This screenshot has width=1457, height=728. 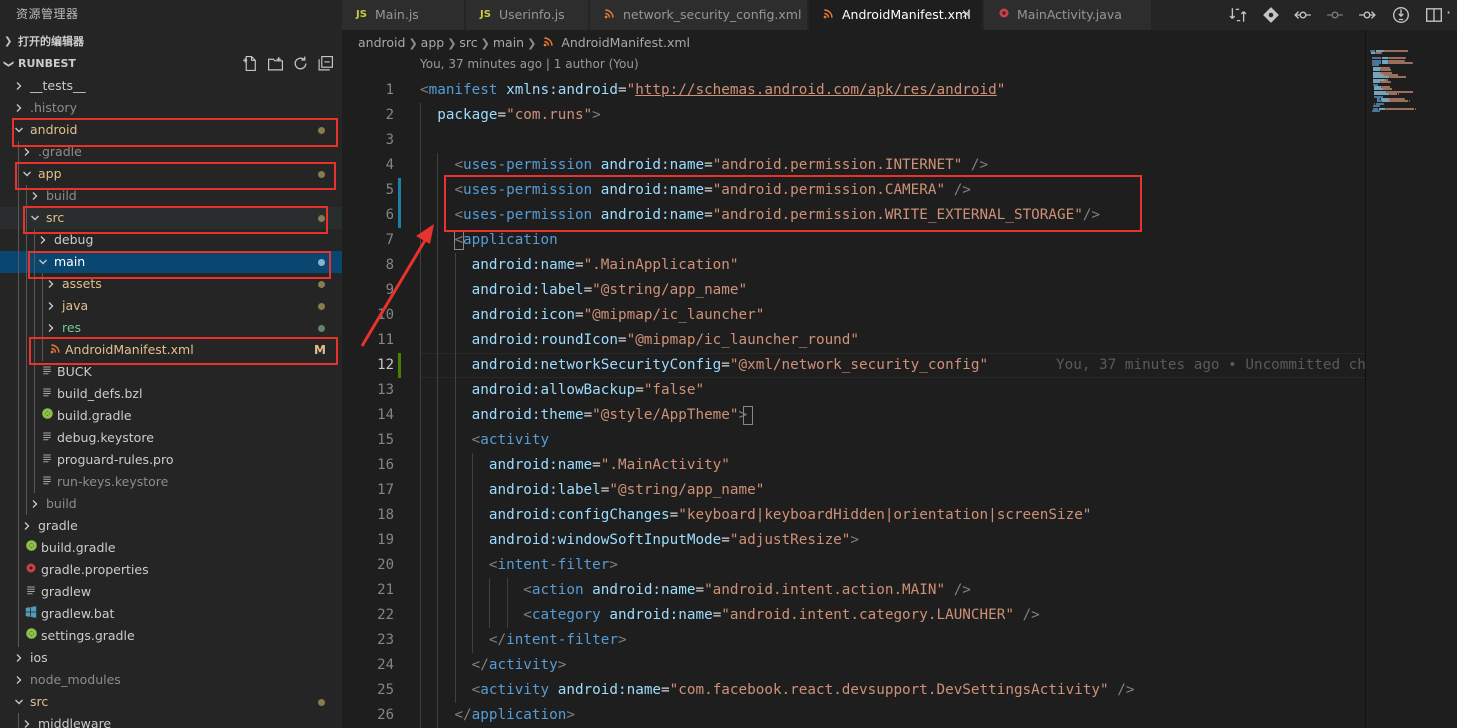 What do you see at coordinates (896, 15) in the screenshot?
I see `editor-tab: AndroidManifest.xml ×` at bounding box center [896, 15].